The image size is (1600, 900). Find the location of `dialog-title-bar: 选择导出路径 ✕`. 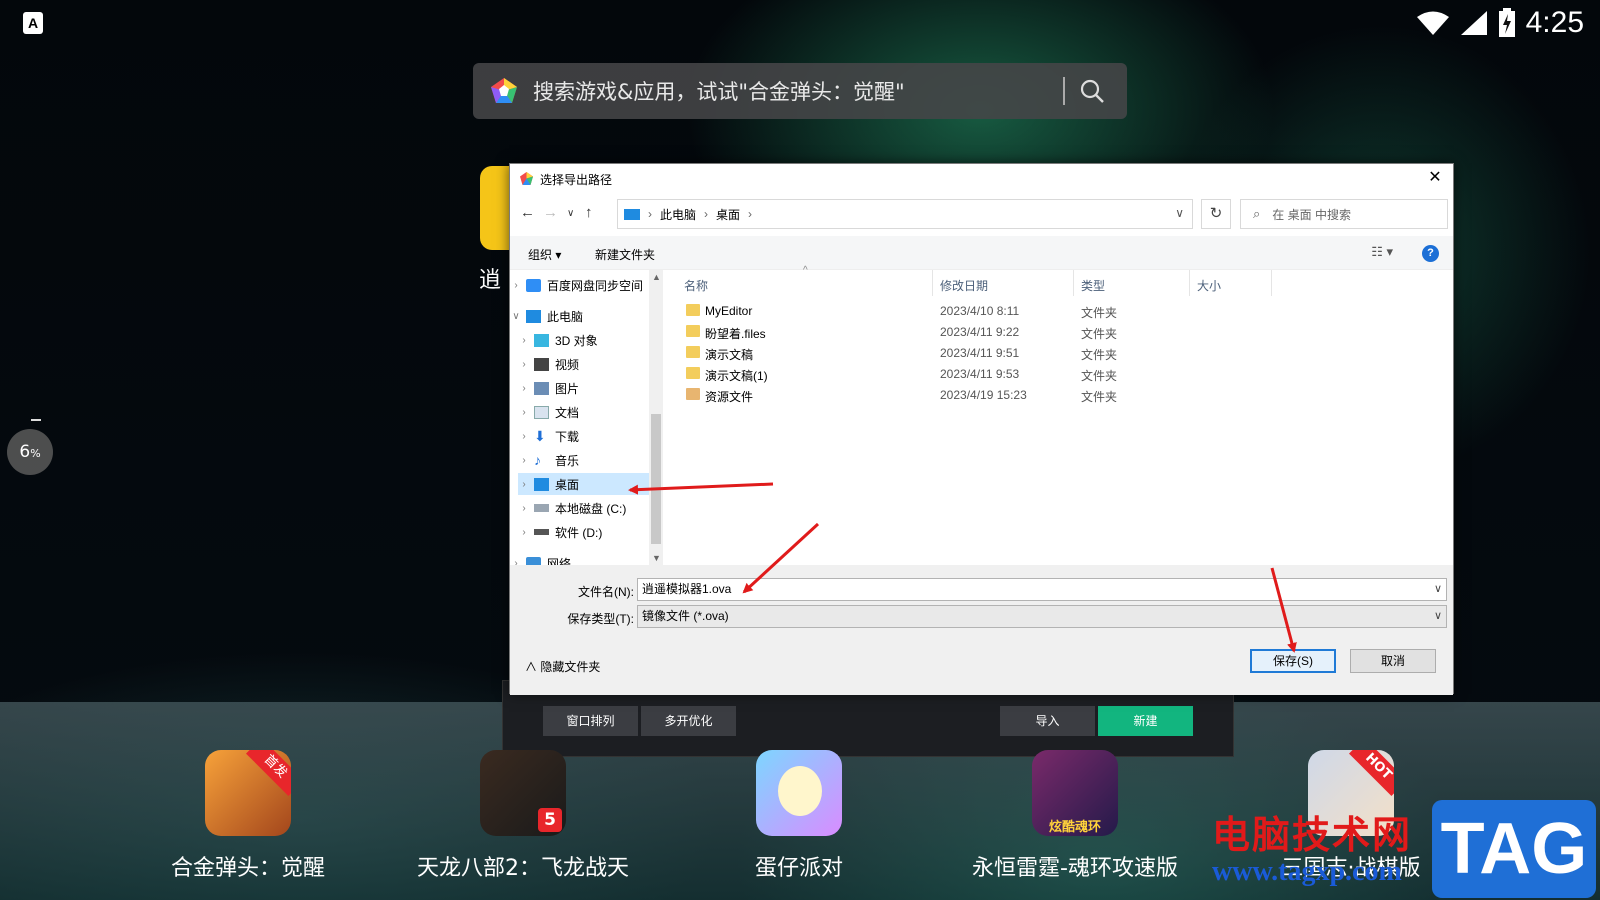

dialog-title-bar: 选择导出路径 ✕ is located at coordinates (981, 178).